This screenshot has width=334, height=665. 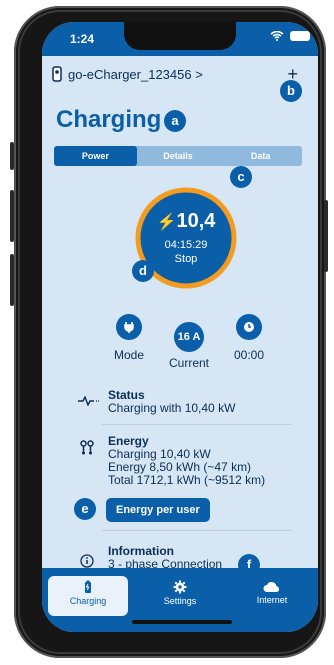 I want to click on gauge-duration: 04:15:29, so click(x=186, y=245).